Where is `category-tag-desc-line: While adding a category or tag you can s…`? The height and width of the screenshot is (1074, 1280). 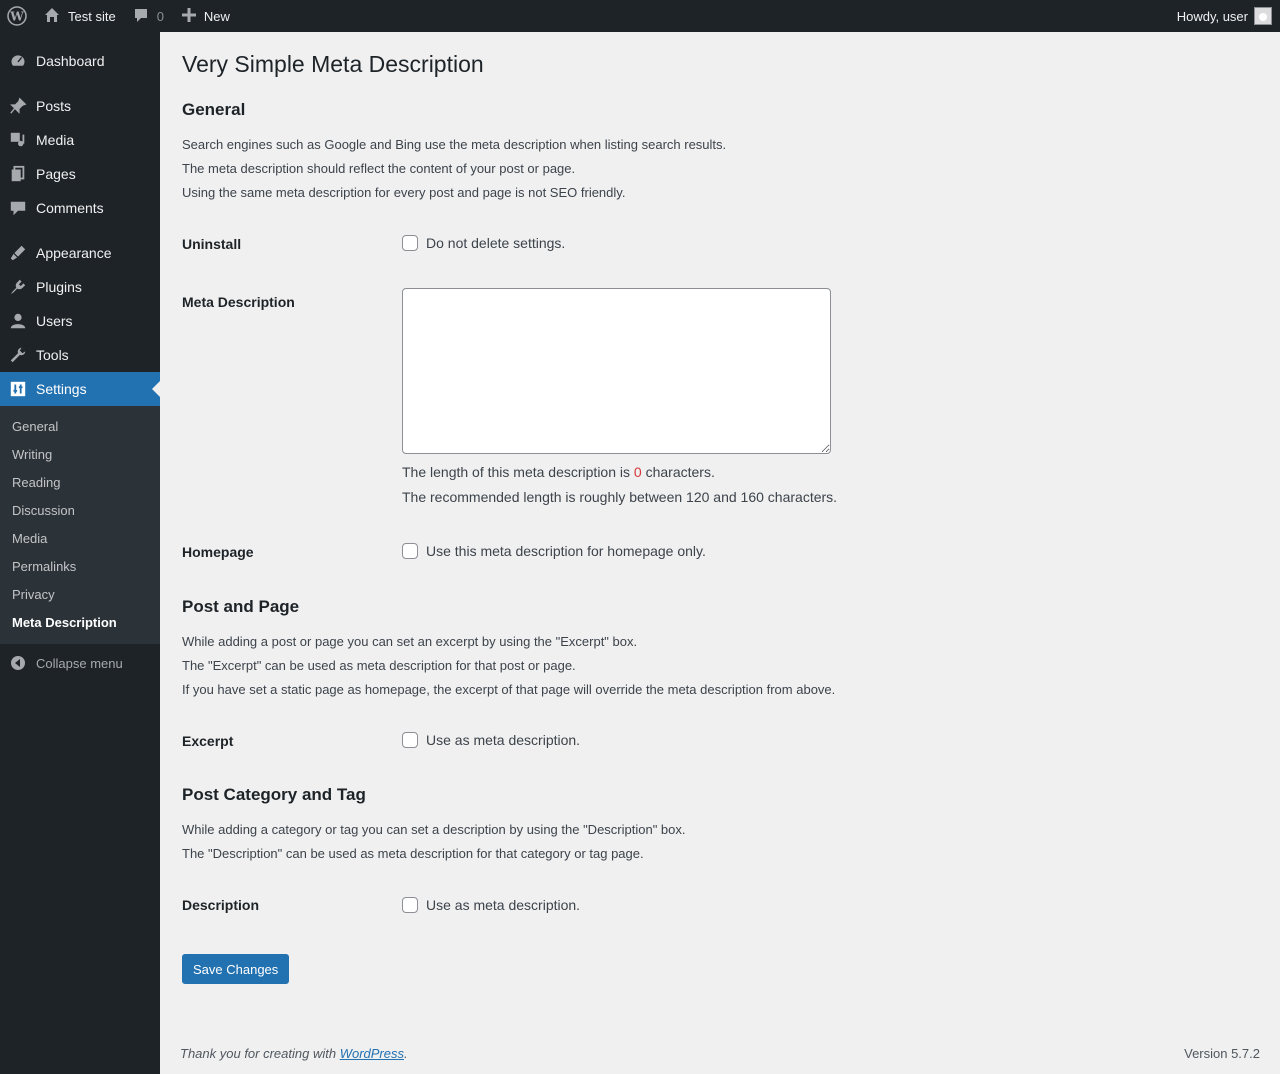 category-tag-desc-line: While adding a category or tag you can s… is located at coordinates (434, 829).